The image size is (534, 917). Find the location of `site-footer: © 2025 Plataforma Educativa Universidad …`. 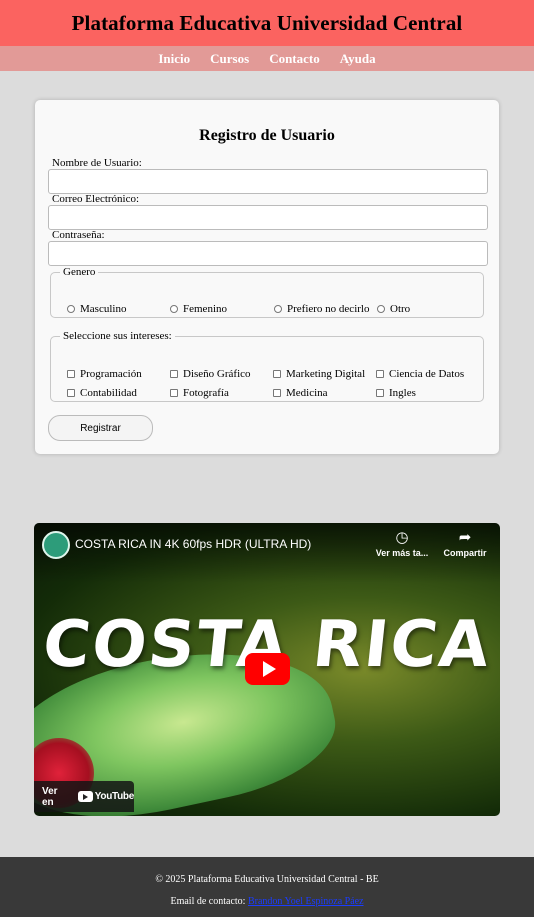

site-footer: © 2025 Plataforma Educativa Universidad … is located at coordinates (267, 887).